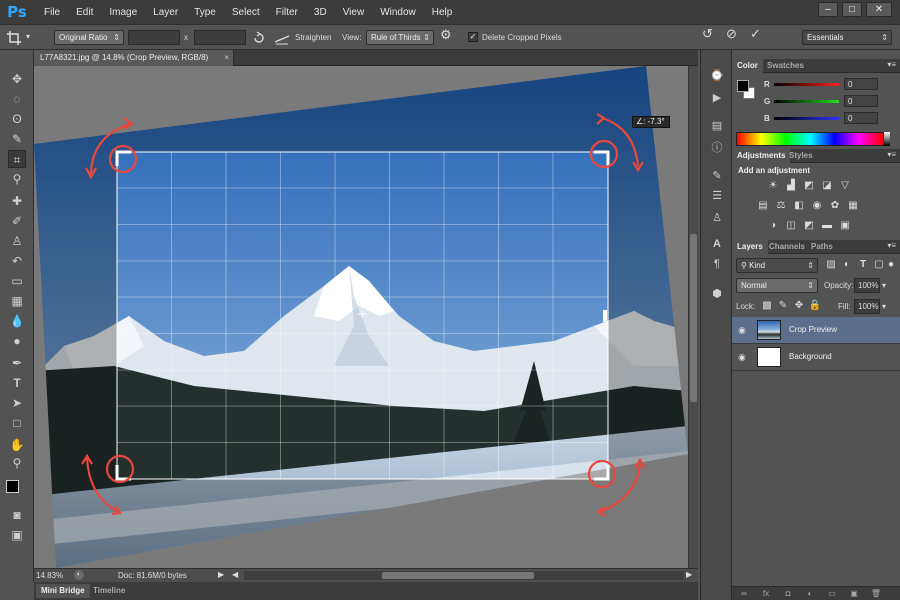  Describe the element at coordinates (259, 38) in the screenshot. I see `swap-icon` at that location.